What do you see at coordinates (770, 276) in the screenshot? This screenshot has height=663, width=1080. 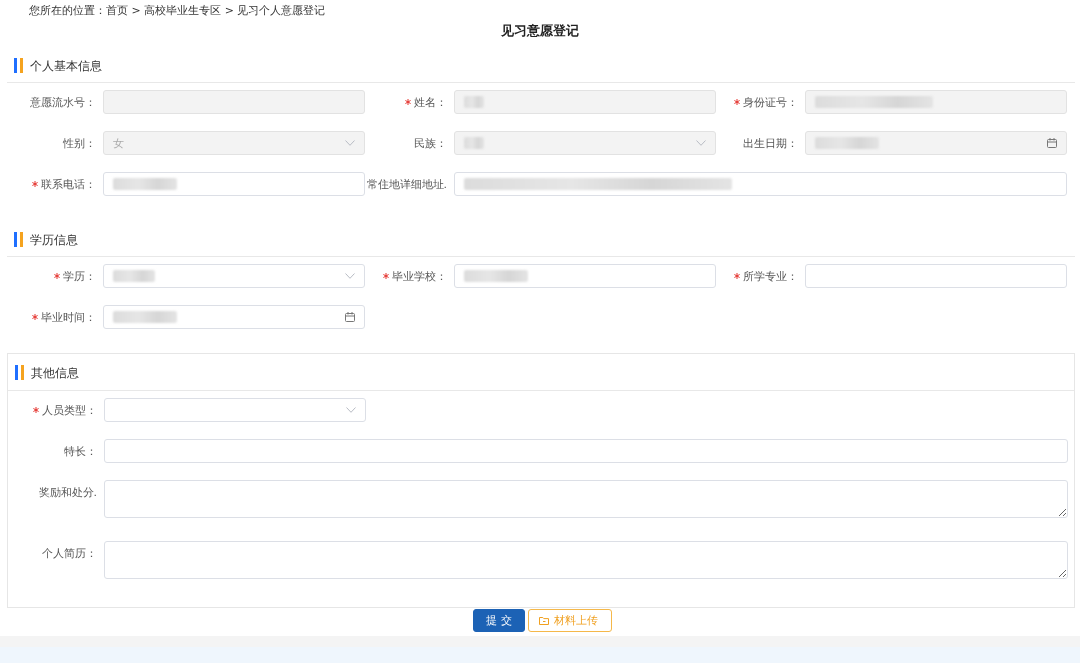 I see `field-label: 所学专业：` at bounding box center [770, 276].